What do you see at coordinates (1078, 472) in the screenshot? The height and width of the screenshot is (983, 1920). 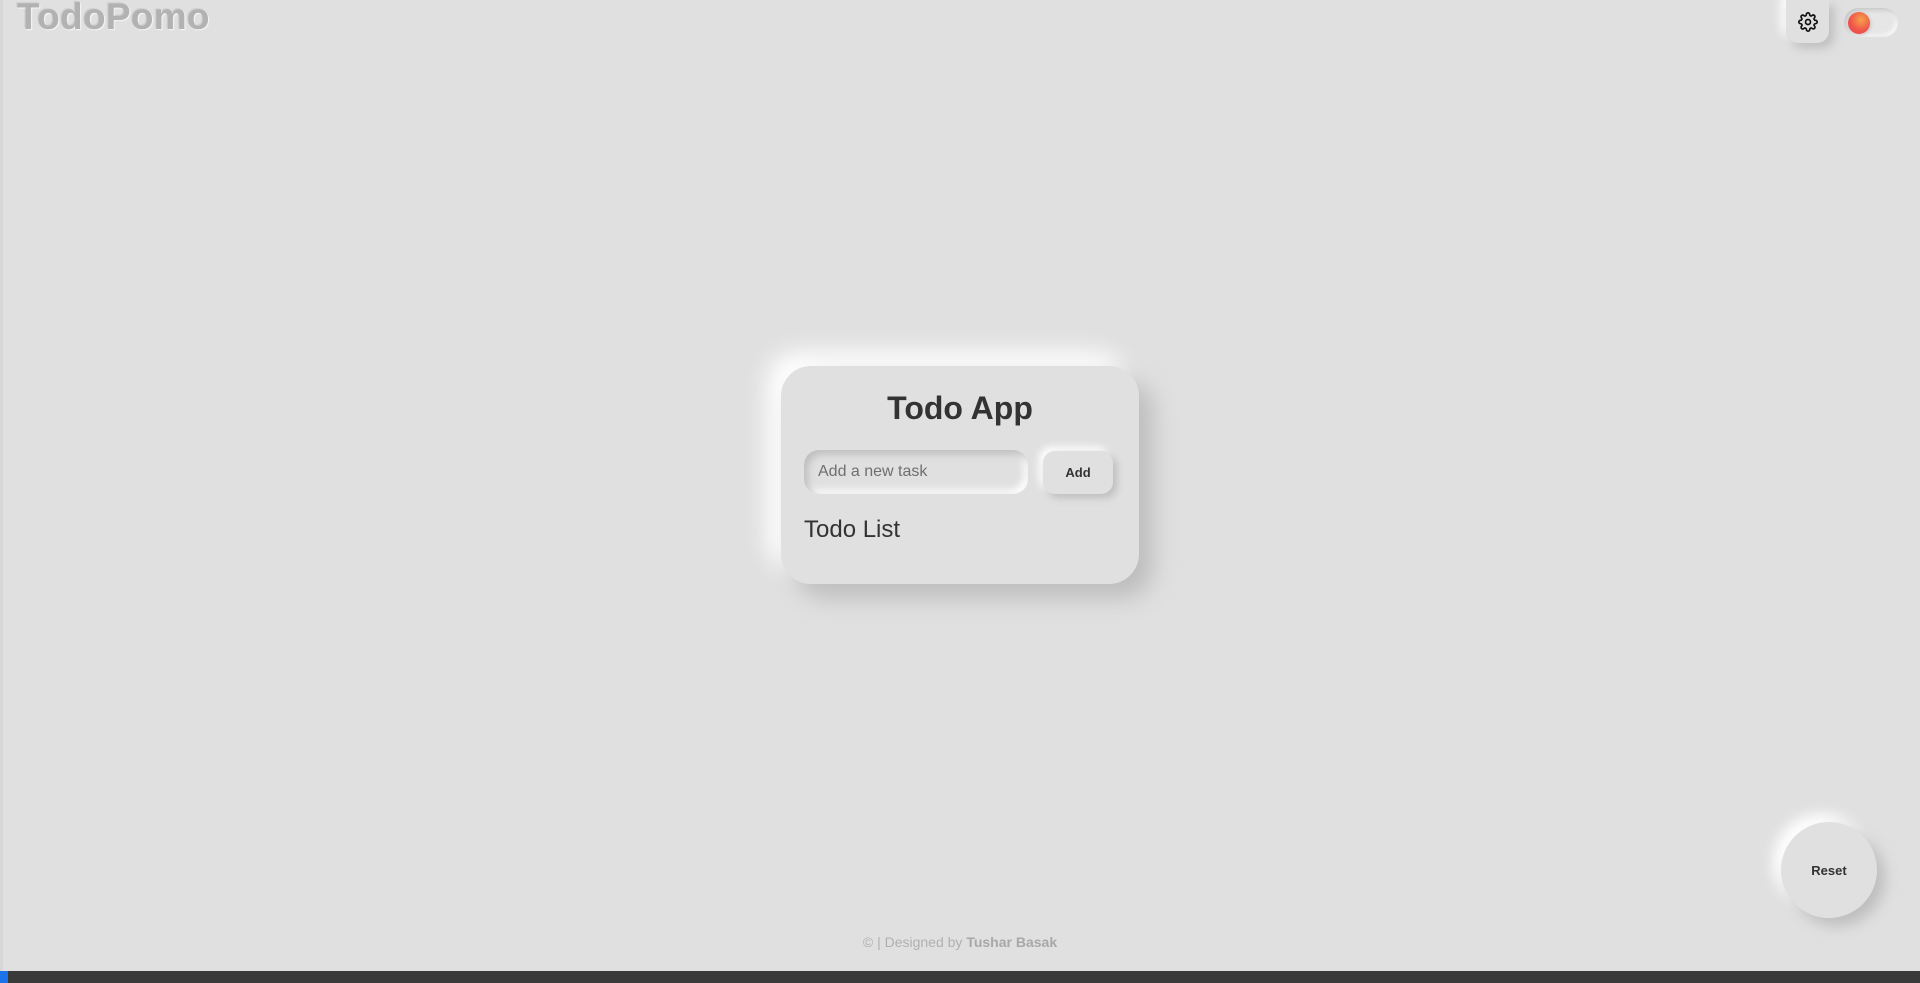 I see `add-task-button: Add` at bounding box center [1078, 472].